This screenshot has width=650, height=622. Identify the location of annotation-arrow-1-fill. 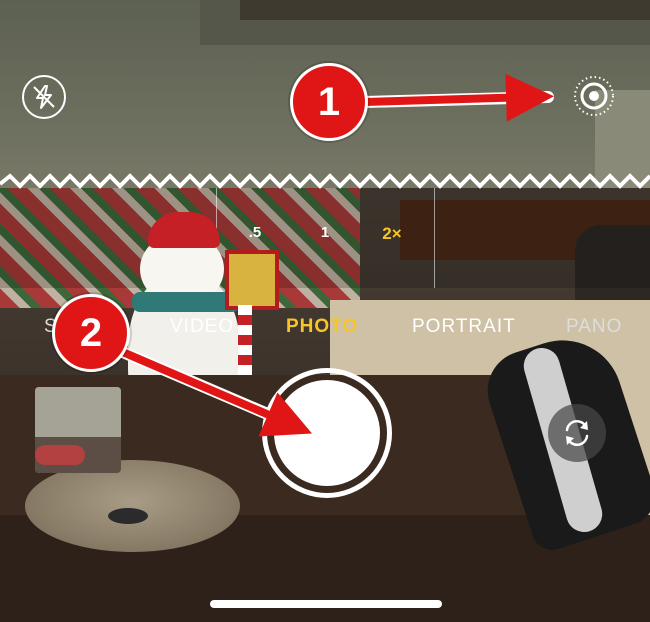
(459, 97).